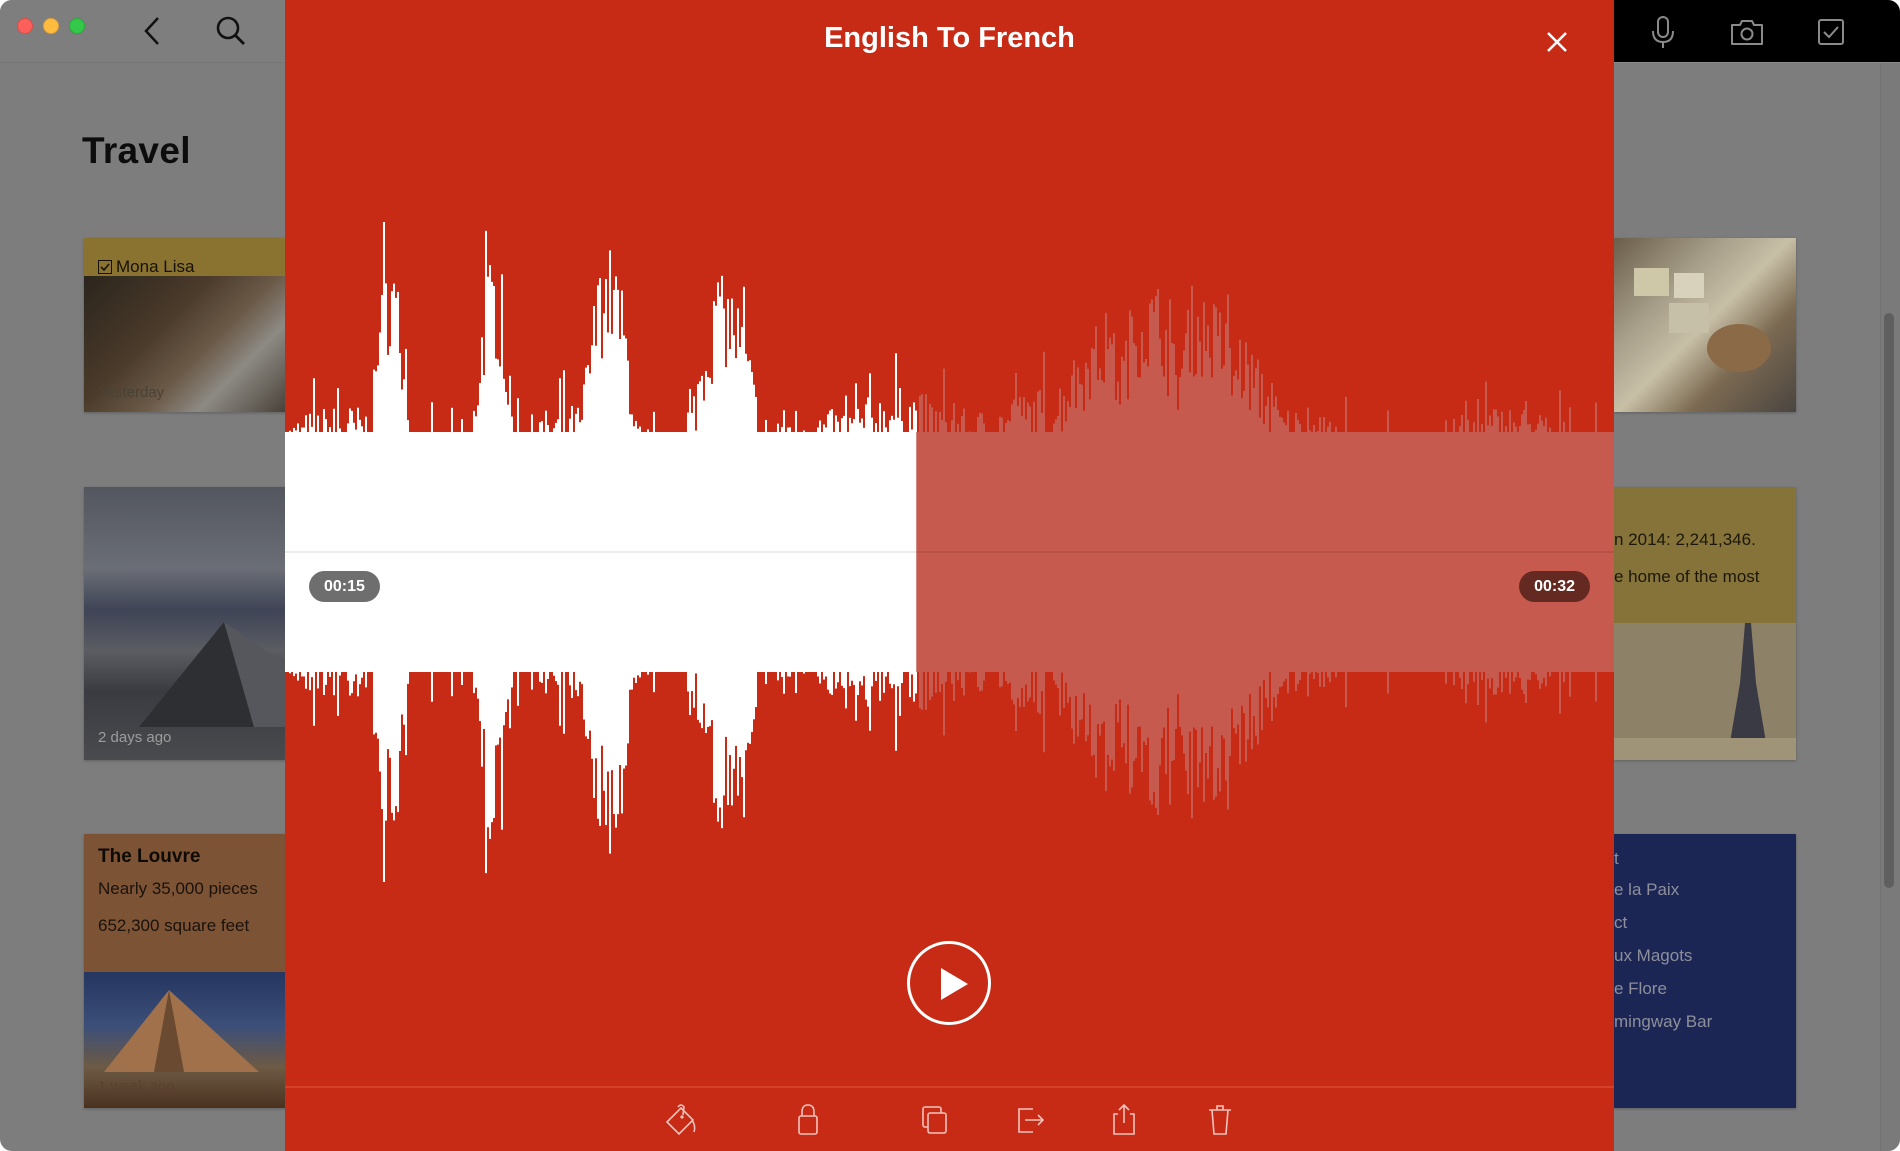 The image size is (1900, 1151). I want to click on card-line: mingway Bar, so click(1663, 1021).